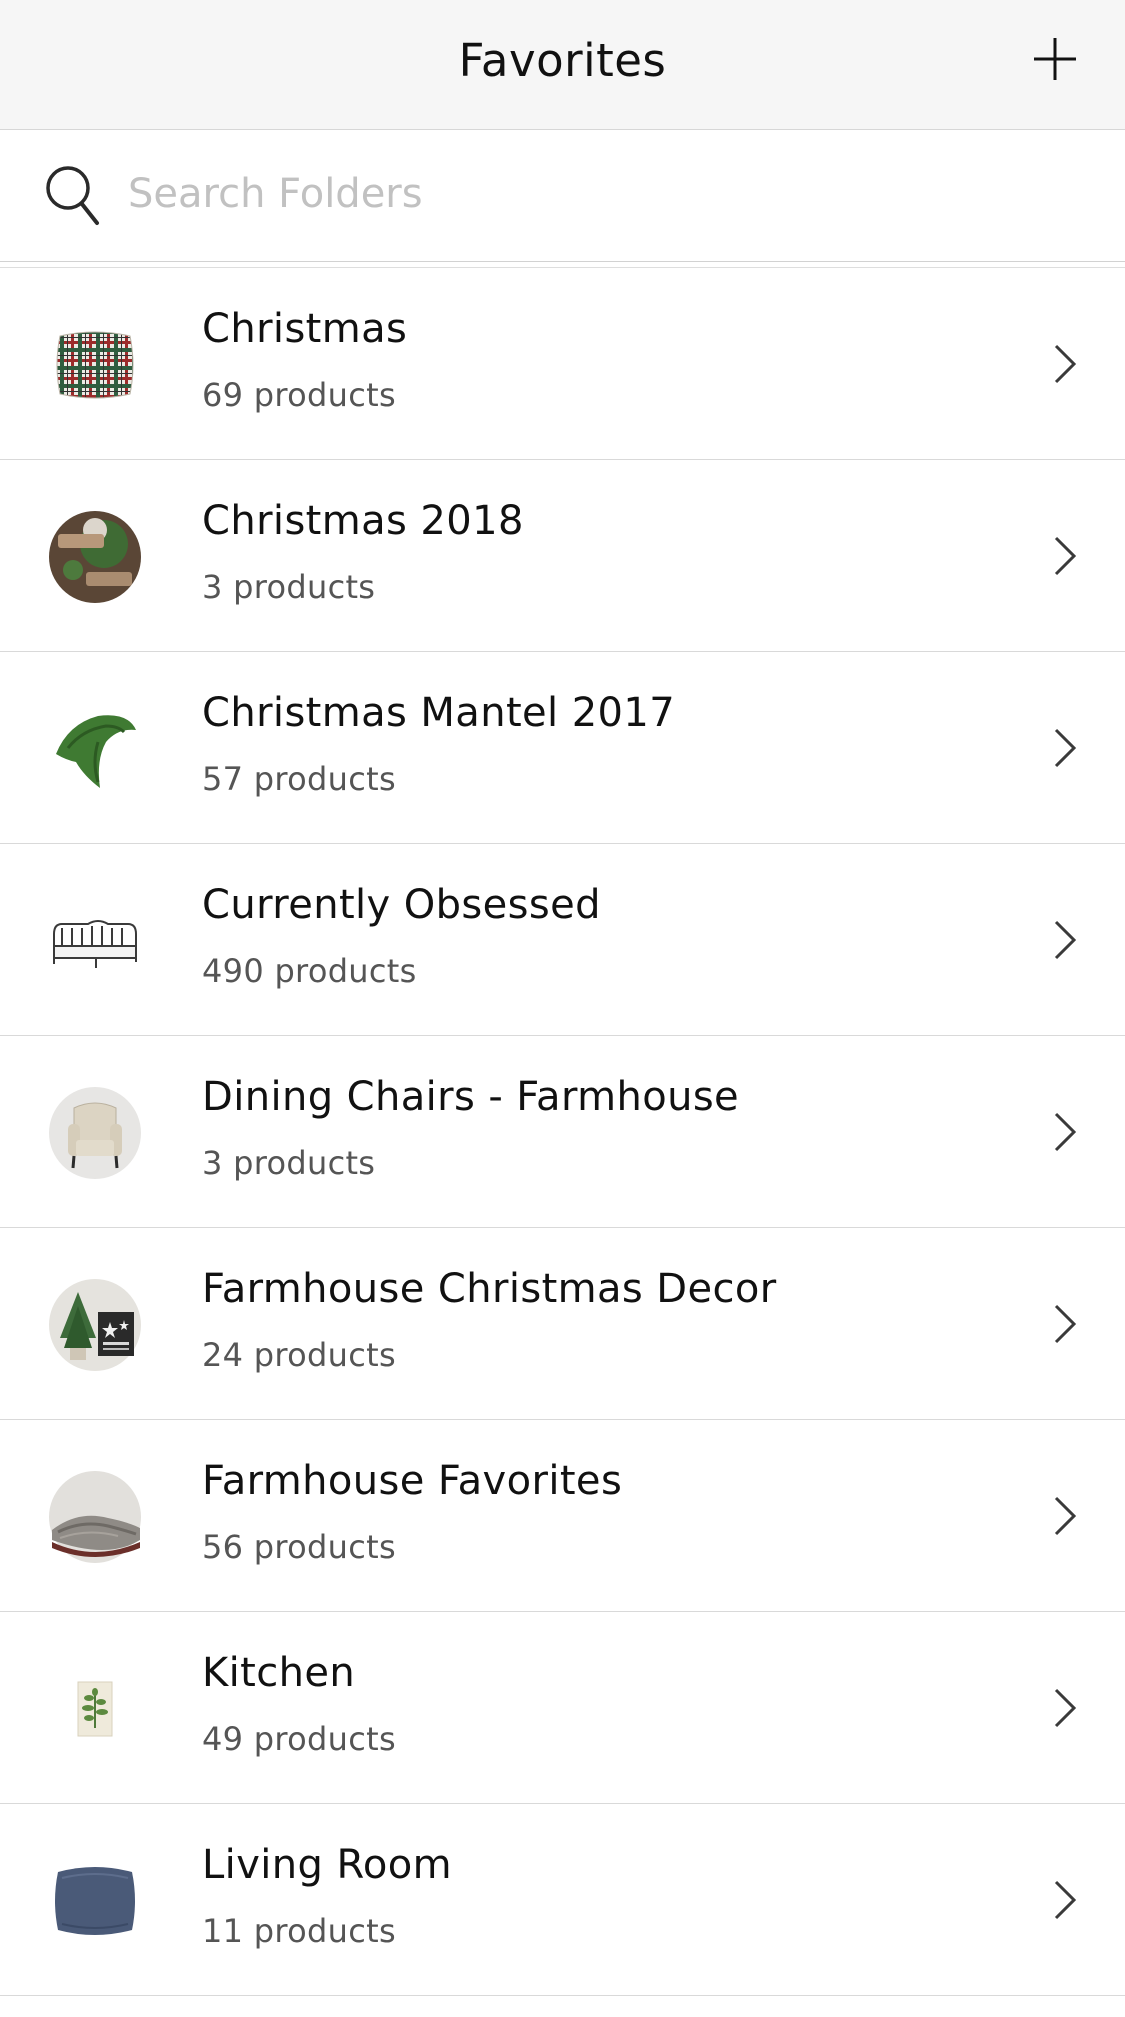  Describe the element at coordinates (299, 779) in the screenshot. I see `product-count: 57 products` at that location.